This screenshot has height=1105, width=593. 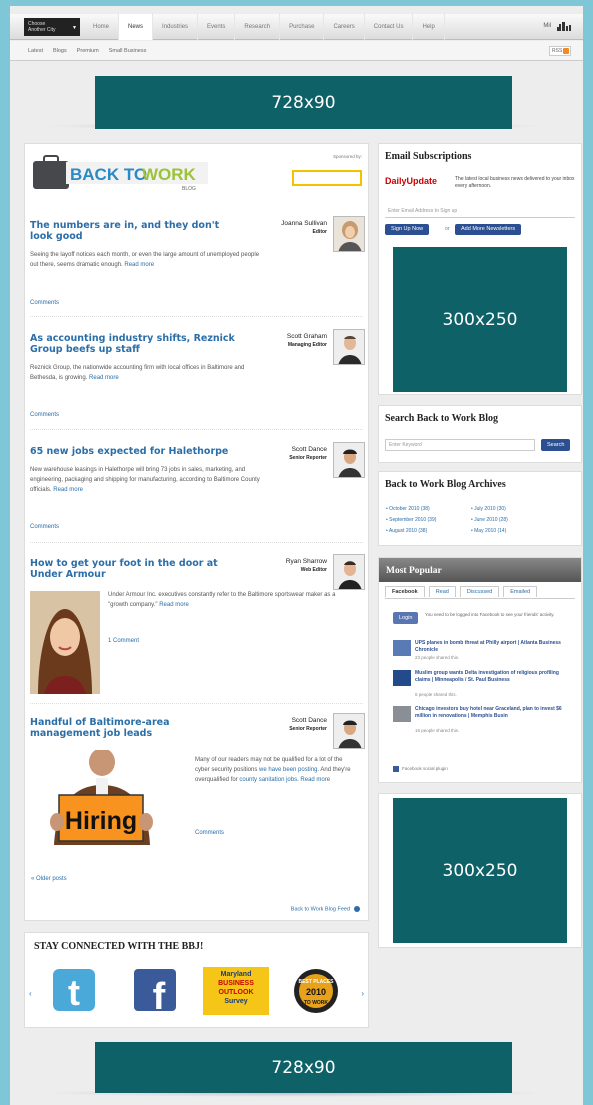 What do you see at coordinates (556, 445) in the screenshot?
I see `search-button: Search` at bounding box center [556, 445].